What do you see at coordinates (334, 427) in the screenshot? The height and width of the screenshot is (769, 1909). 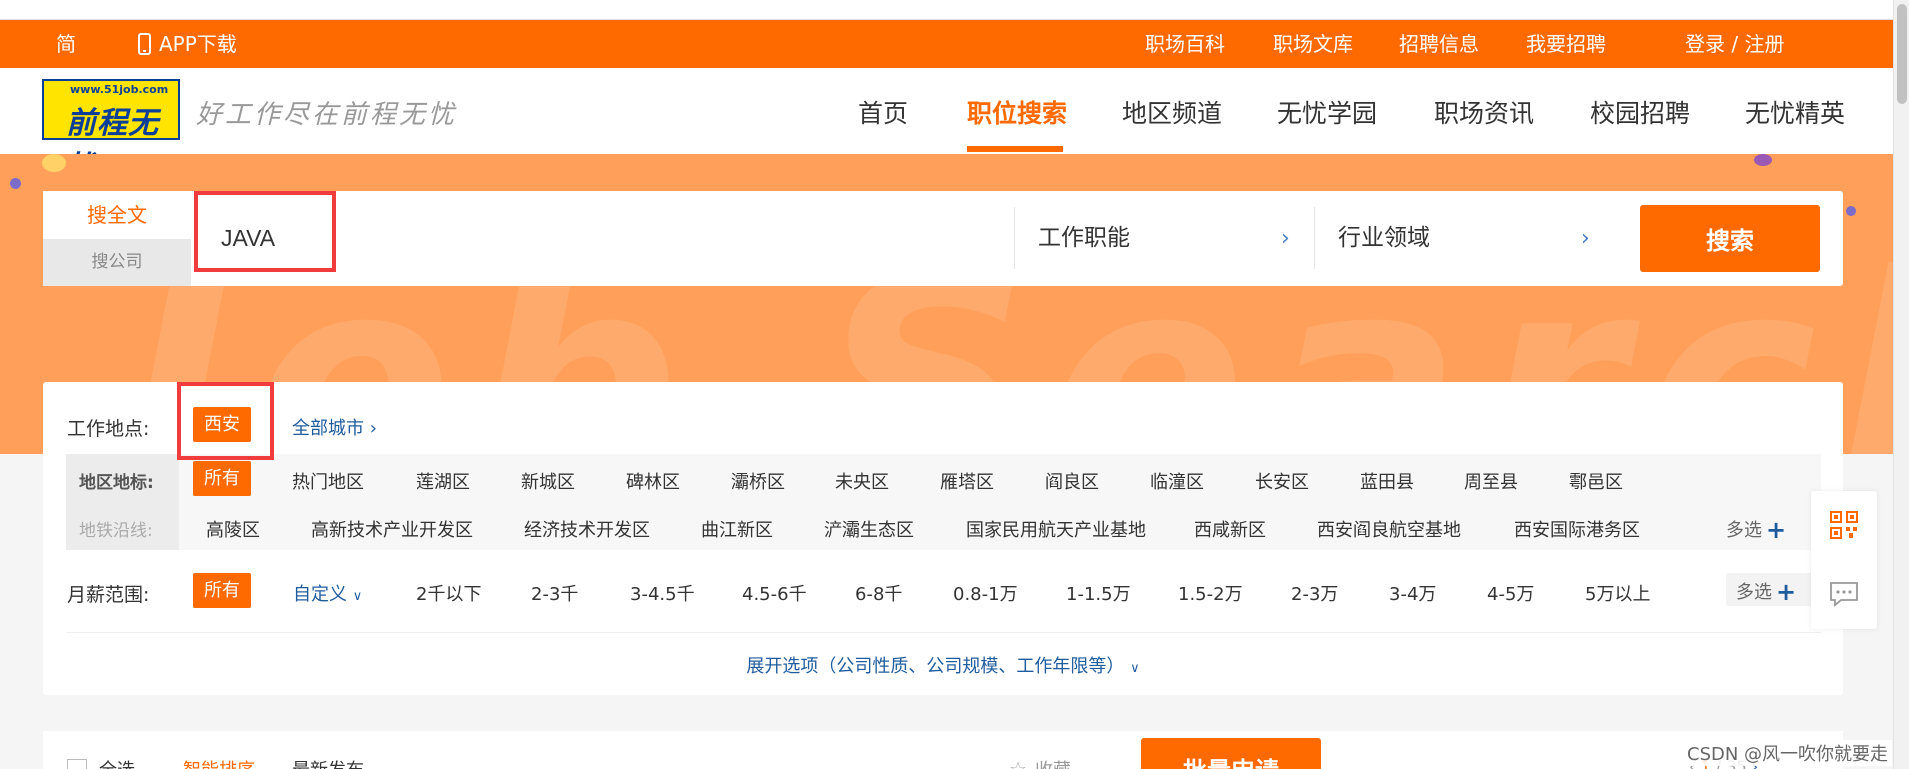 I see `all-cities-link: 全部城市 ›` at bounding box center [334, 427].